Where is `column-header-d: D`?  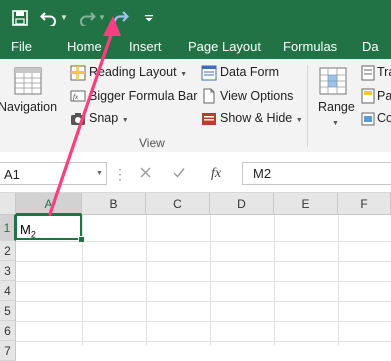 column-header-d: D is located at coordinates (242, 204).